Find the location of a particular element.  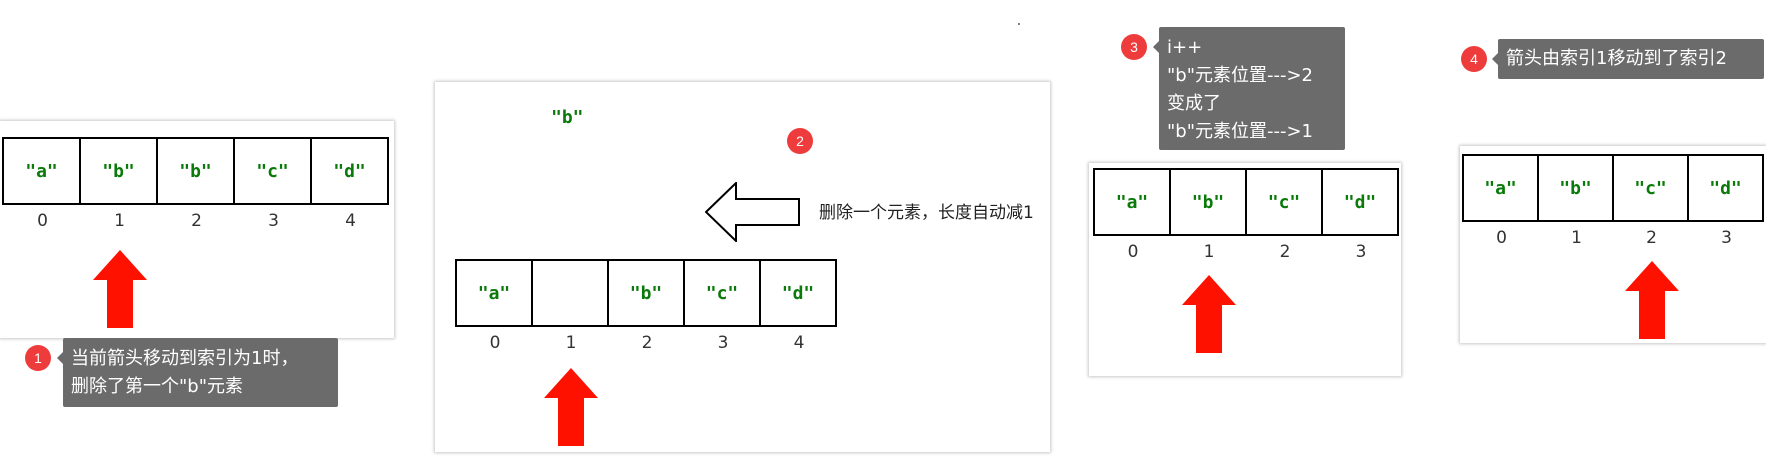

hollow-left-arrow-icon is located at coordinates (752, 212).